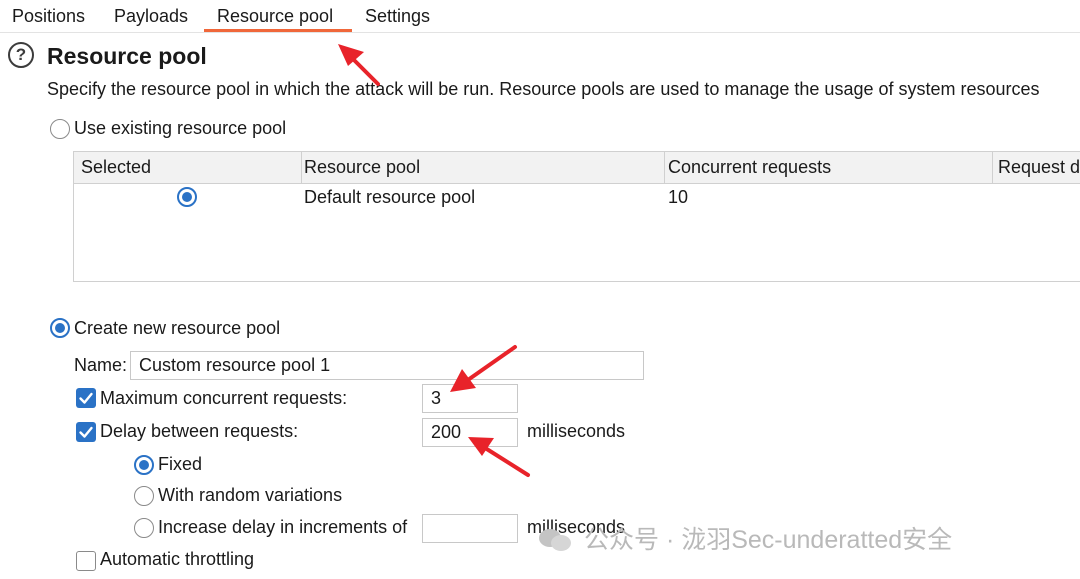 The image size is (1080, 579). Describe the element at coordinates (434, 260) in the screenshot. I see `annotation-arrows` at that location.